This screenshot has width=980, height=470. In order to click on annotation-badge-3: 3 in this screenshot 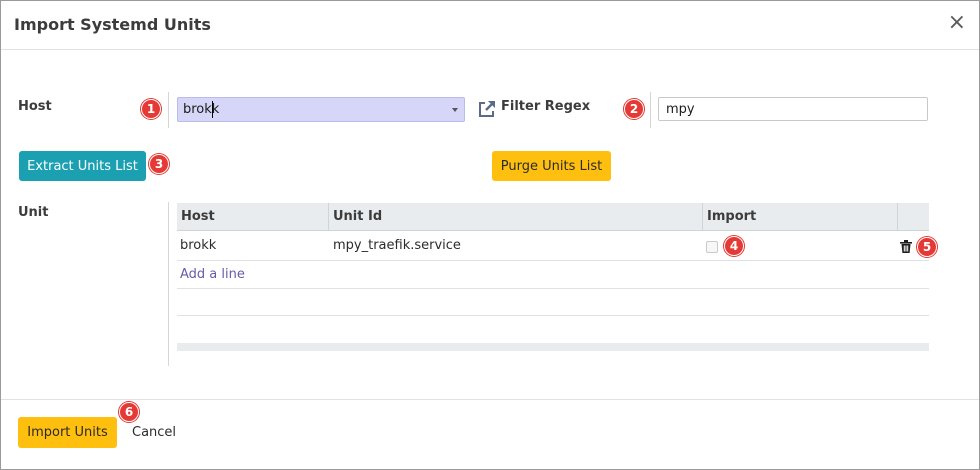, I will do `click(159, 164)`.